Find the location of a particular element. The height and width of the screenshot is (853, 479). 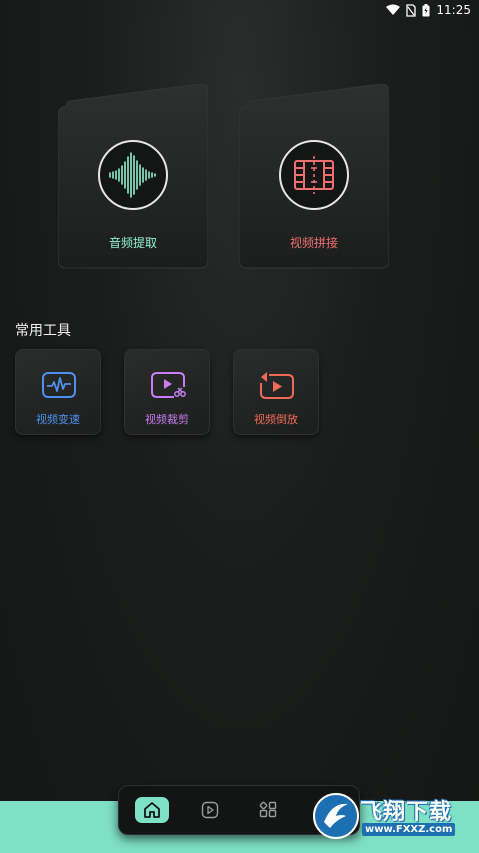

wifi-icon is located at coordinates (393, 9).